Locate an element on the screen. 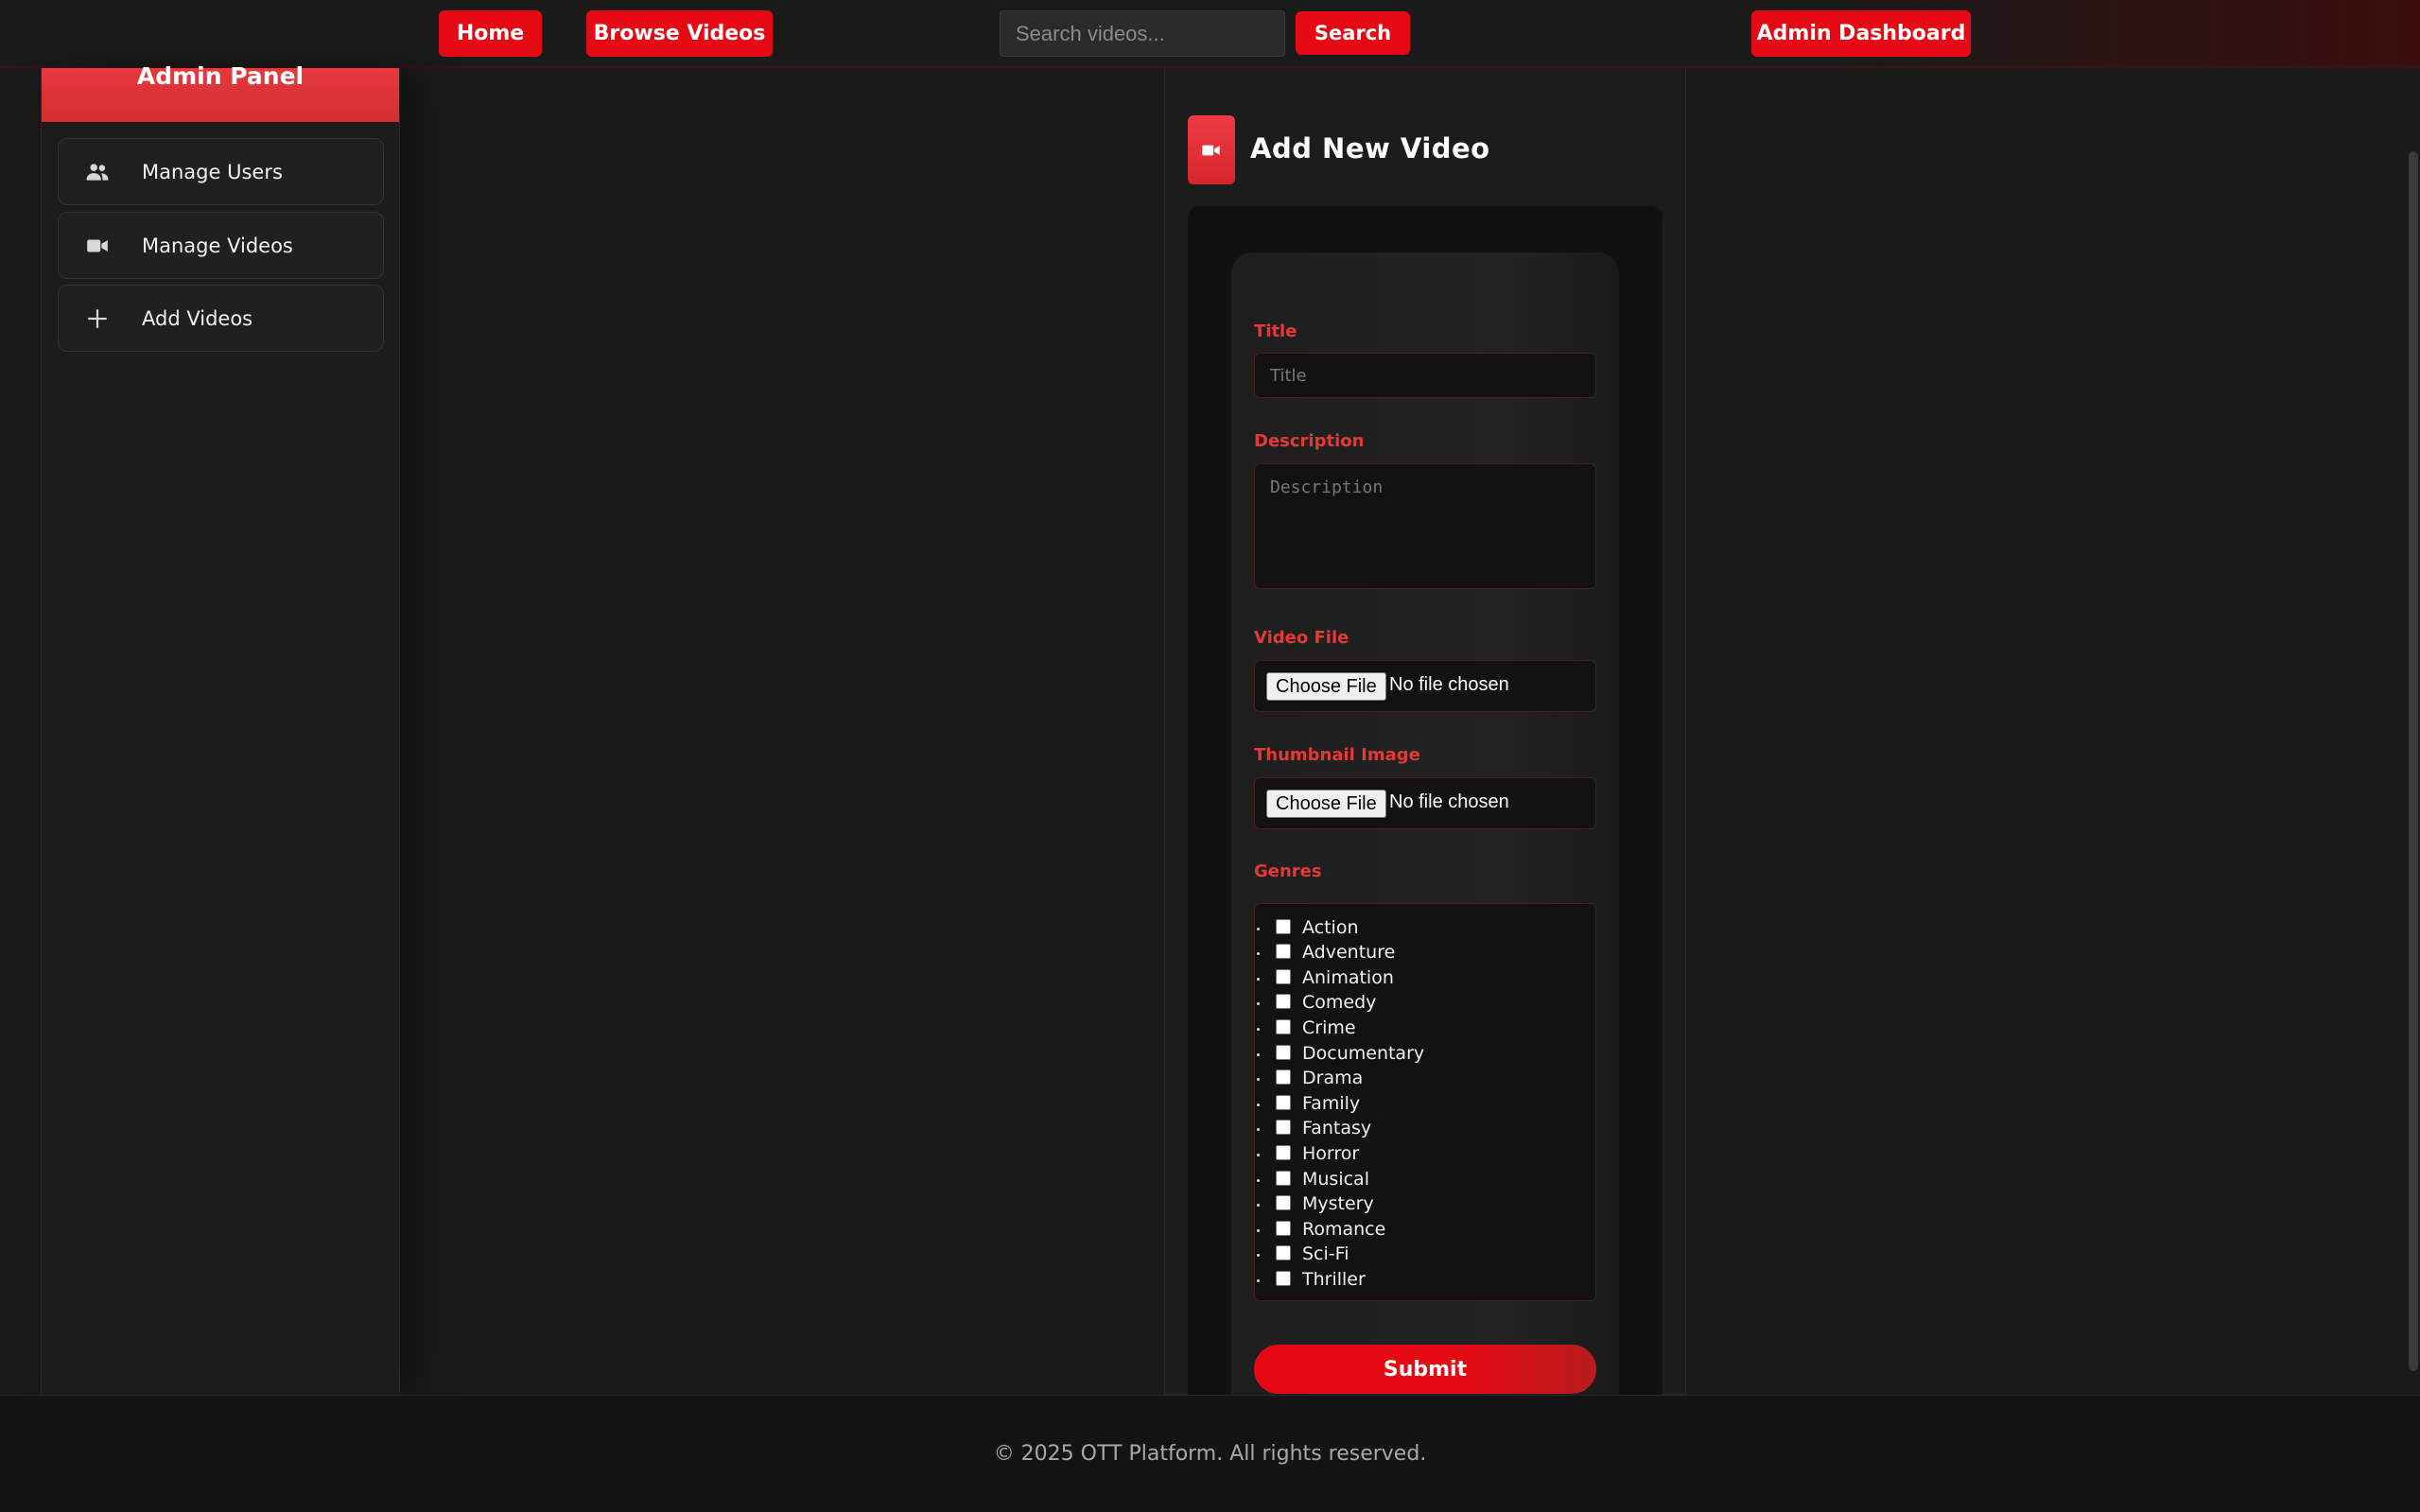  thumbnail-file-input: Choose File No file chosen is located at coordinates (1425, 803).